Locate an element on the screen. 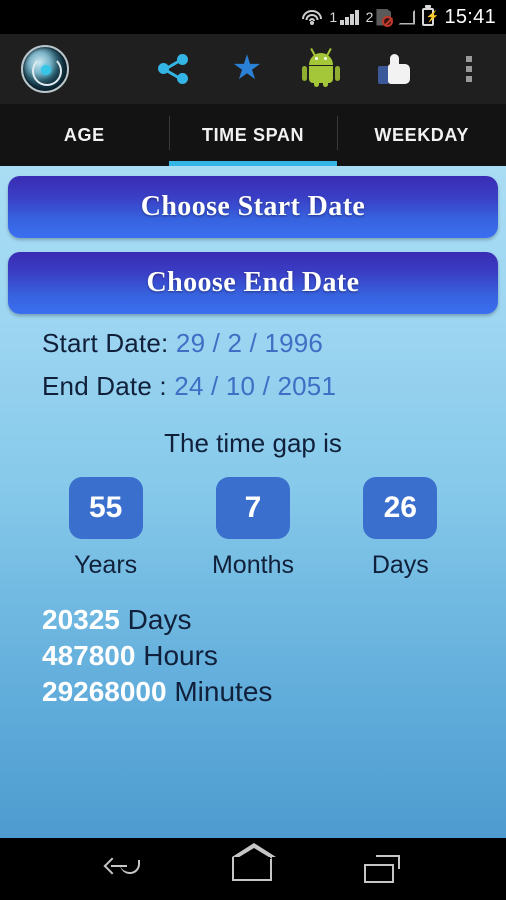  total-hours-unit: Hours is located at coordinates (180, 655).